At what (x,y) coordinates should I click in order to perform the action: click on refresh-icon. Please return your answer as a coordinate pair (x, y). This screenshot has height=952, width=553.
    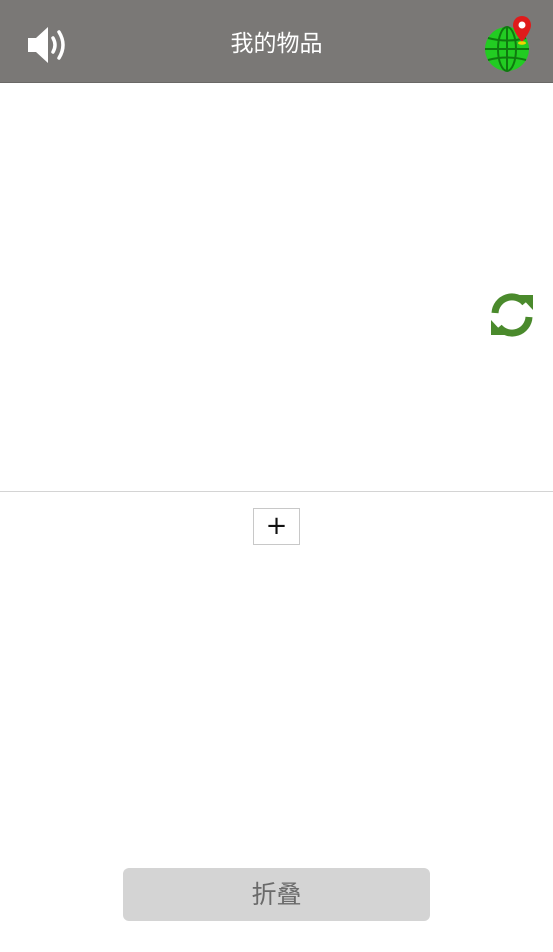
    Looking at the image, I should click on (512, 315).